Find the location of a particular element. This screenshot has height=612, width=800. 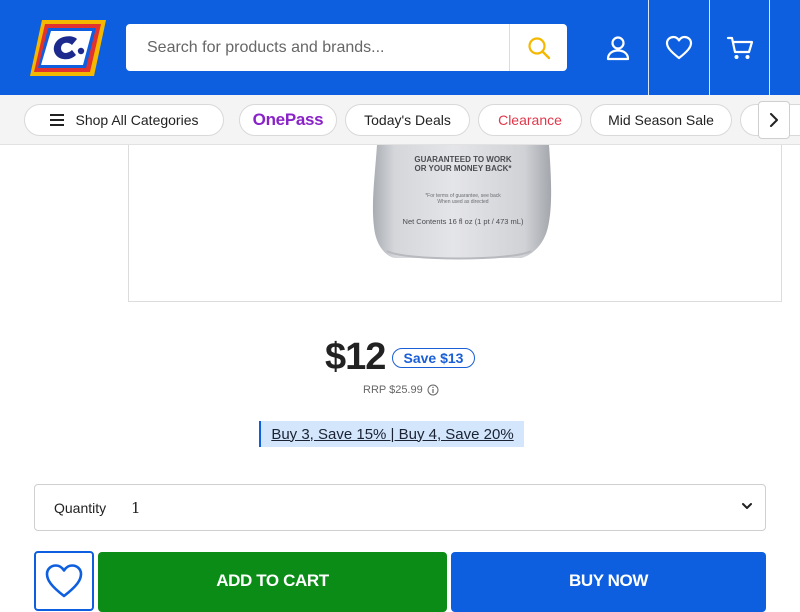

nav-pill-todays-deals: Today's Deals is located at coordinates (407, 120).